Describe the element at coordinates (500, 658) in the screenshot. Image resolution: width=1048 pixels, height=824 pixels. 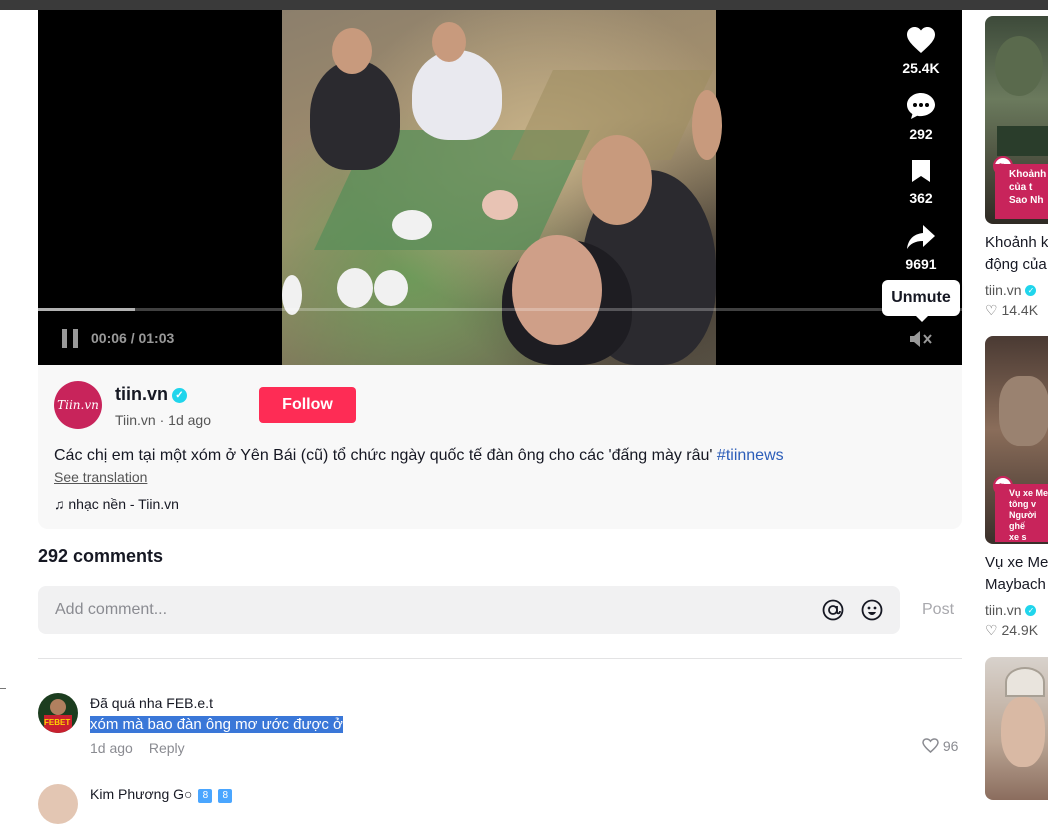
I see `divider` at that location.